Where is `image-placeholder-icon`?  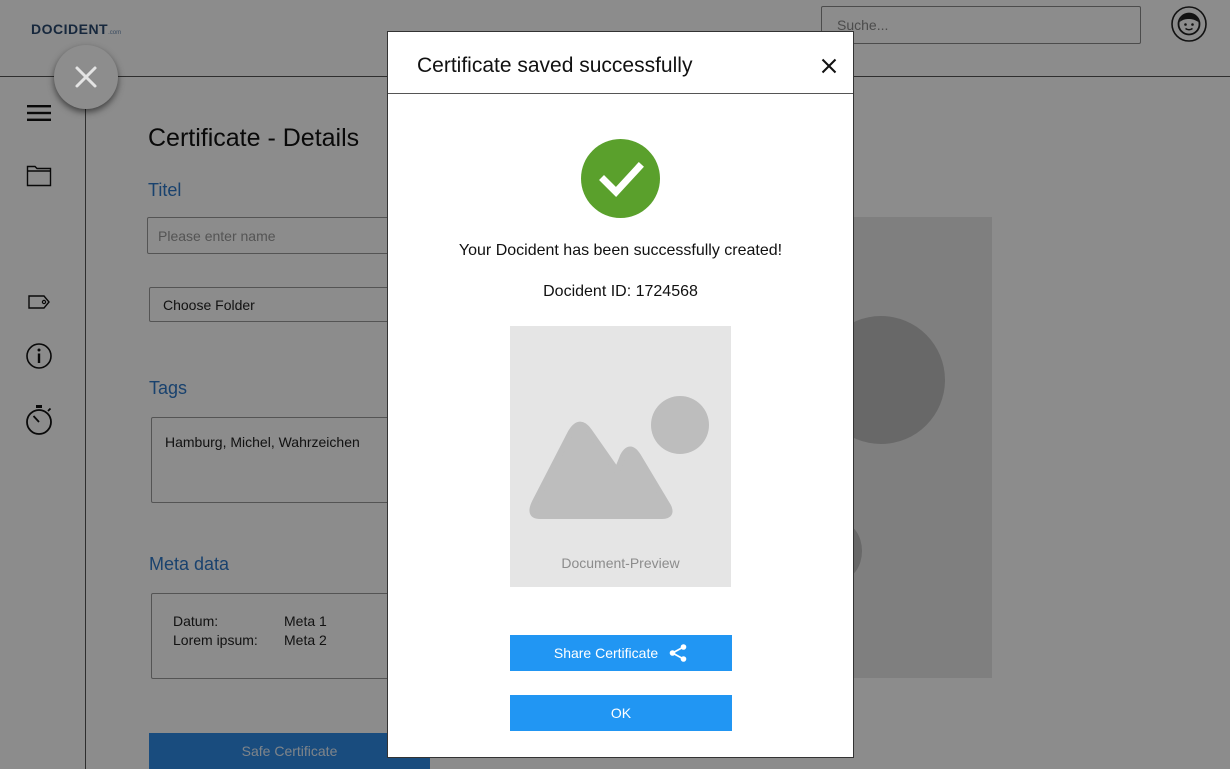 image-placeholder-icon is located at coordinates (619, 457).